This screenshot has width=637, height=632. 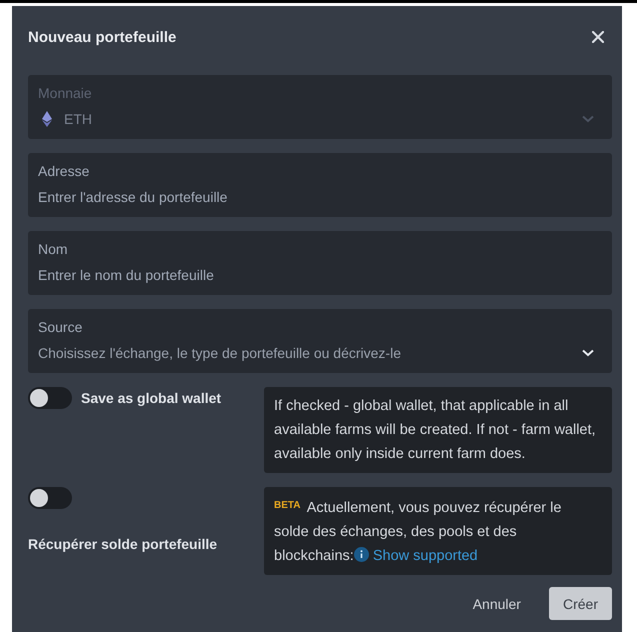 What do you see at coordinates (418, 532) in the screenshot?
I see `note-text: $^{BETA}$ Actuellement, vous pouvez récupérer le solde des échanges, des pools et des blockchains: Show supported` at bounding box center [418, 532].